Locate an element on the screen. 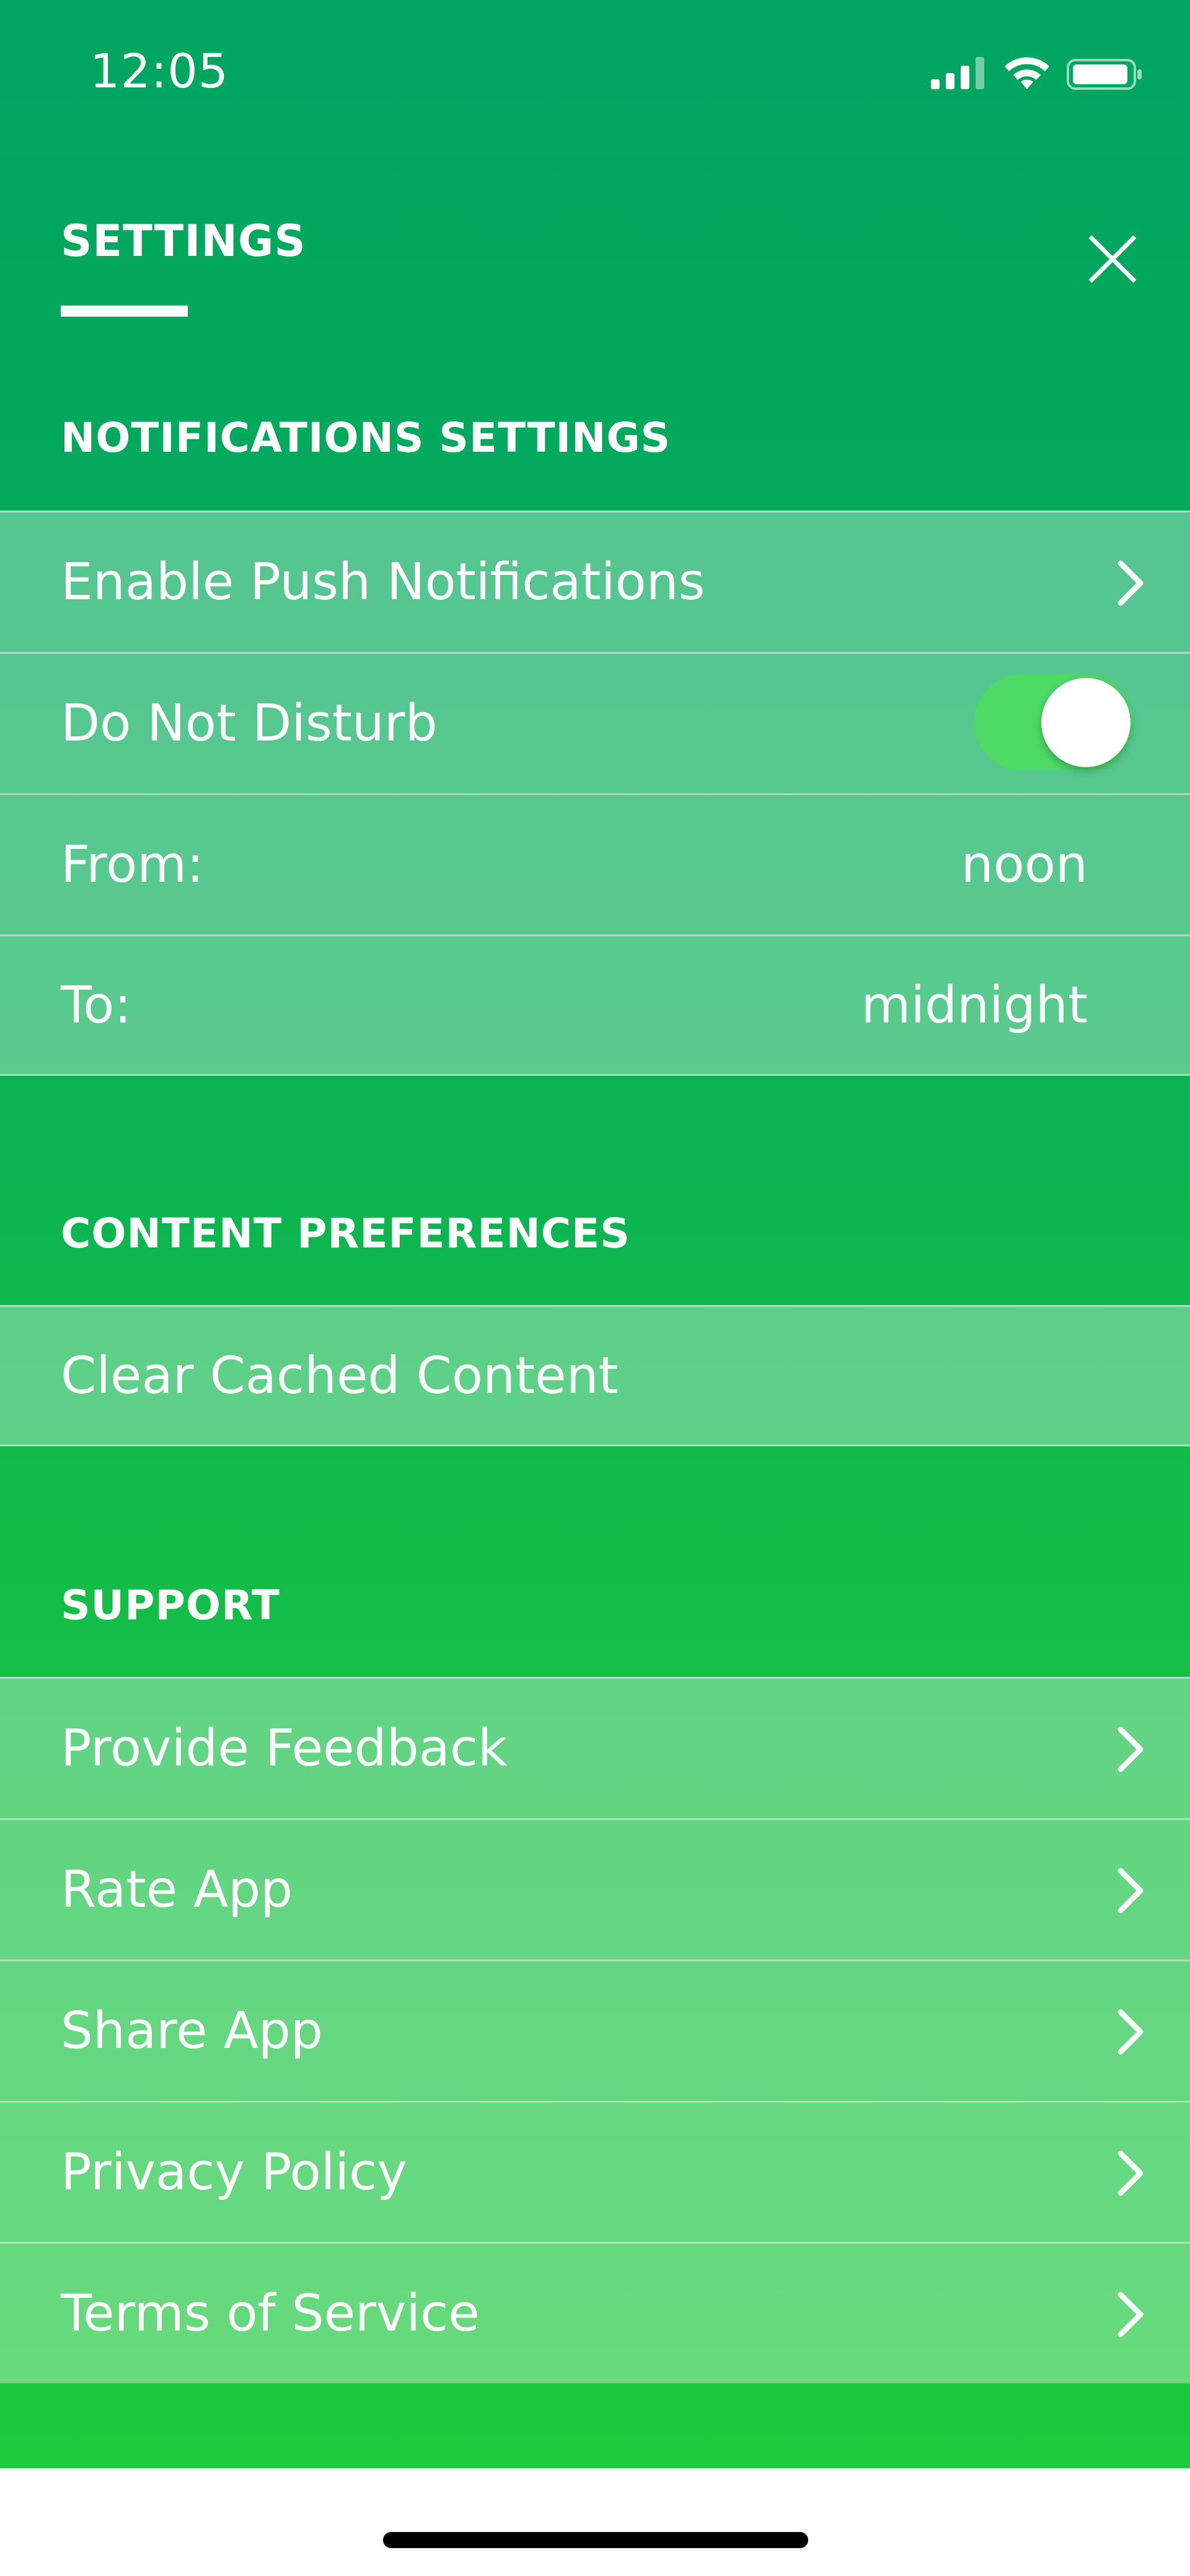 This screenshot has height=2576, width=1190. row-label: Privacy Policy is located at coordinates (234, 2172).